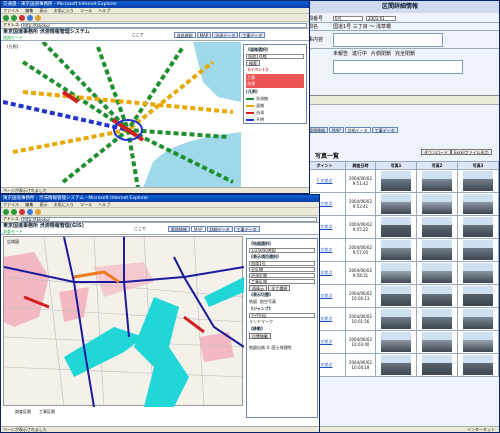 The width and height of the screenshot is (500, 433). I want to click on work-content-textarea, so click(388, 39).